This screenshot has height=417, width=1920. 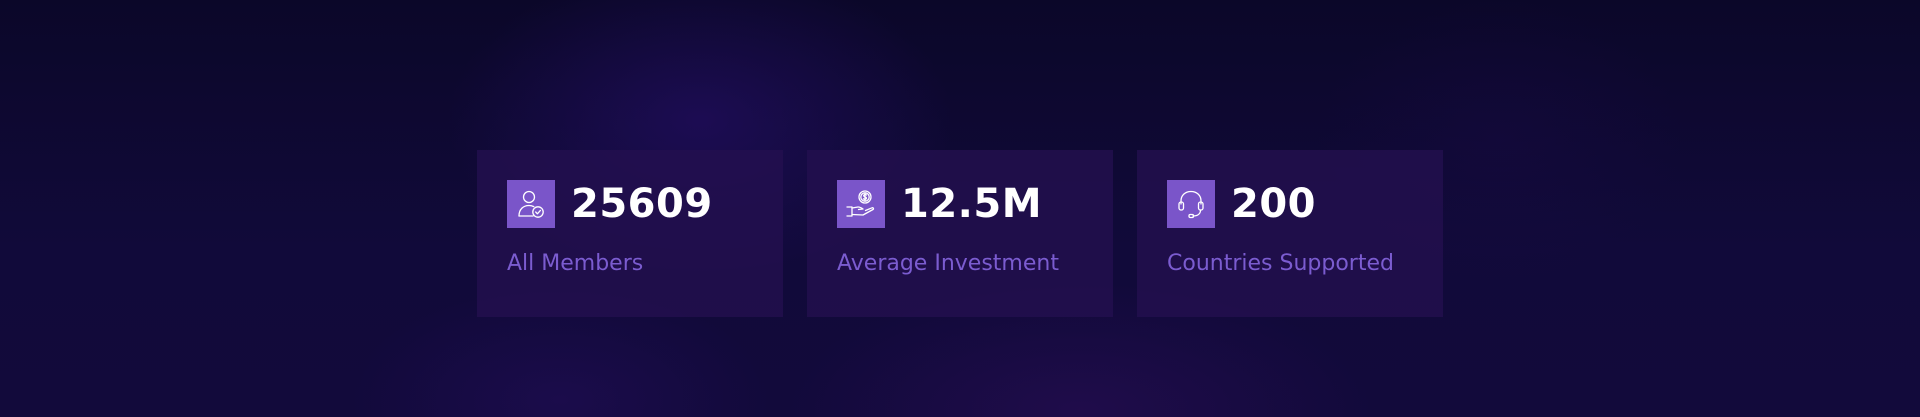 I want to click on investment-hand-coin-icon, so click(x=861, y=204).